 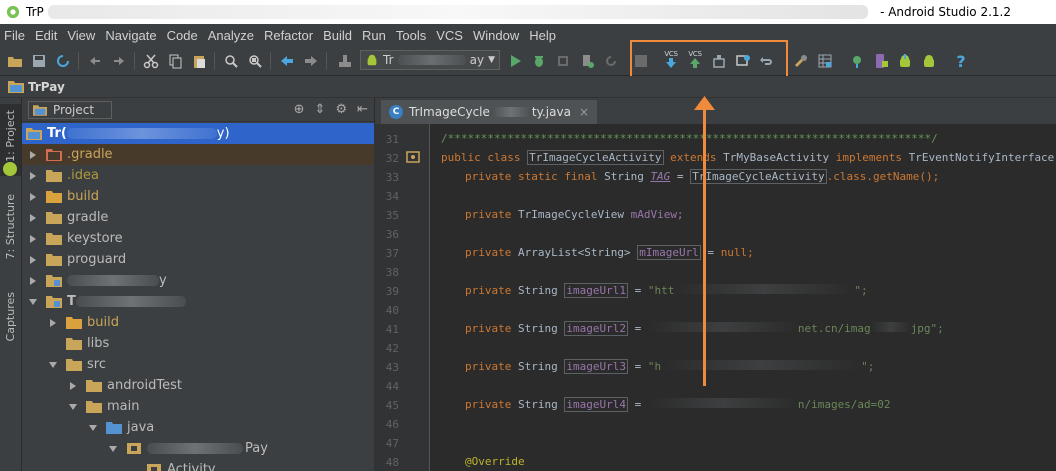 I want to click on editor-tab-active: C TrImageCycle ty.java ×, so click(x=489, y=112).